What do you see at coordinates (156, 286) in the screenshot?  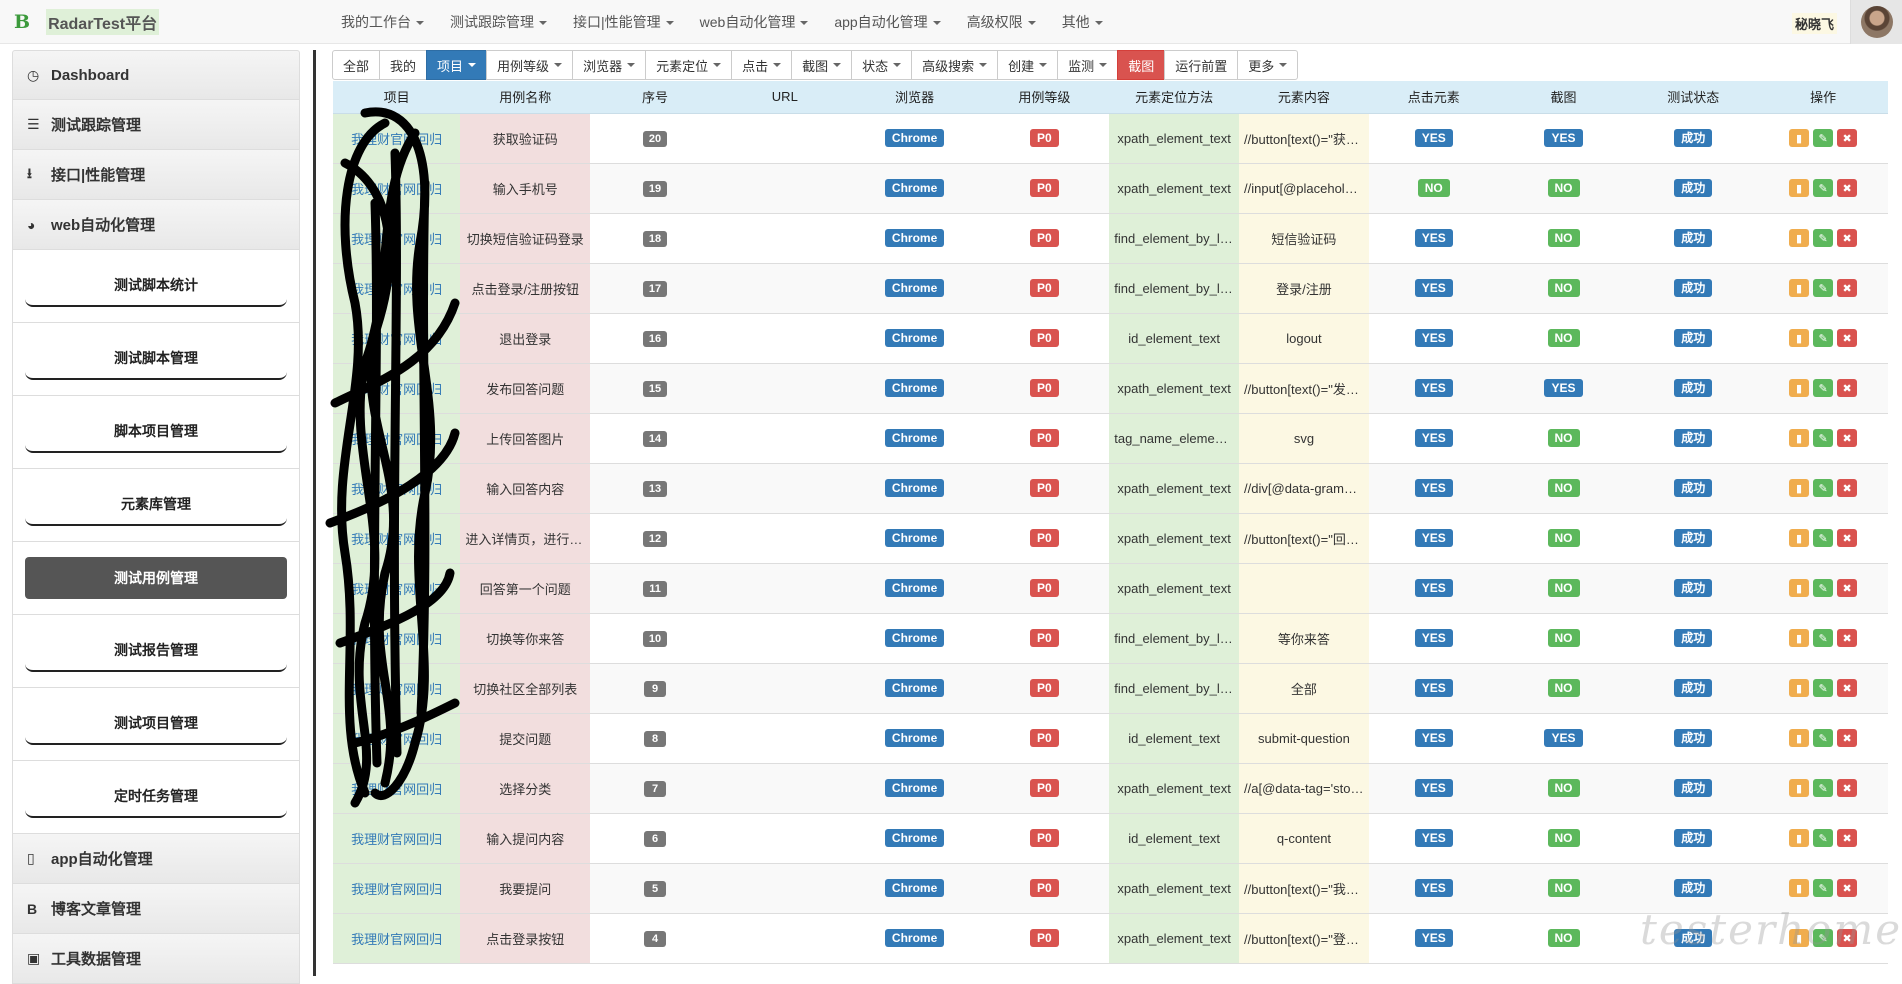 I see `sidebar-sub-button: 测试脚本统计` at bounding box center [156, 286].